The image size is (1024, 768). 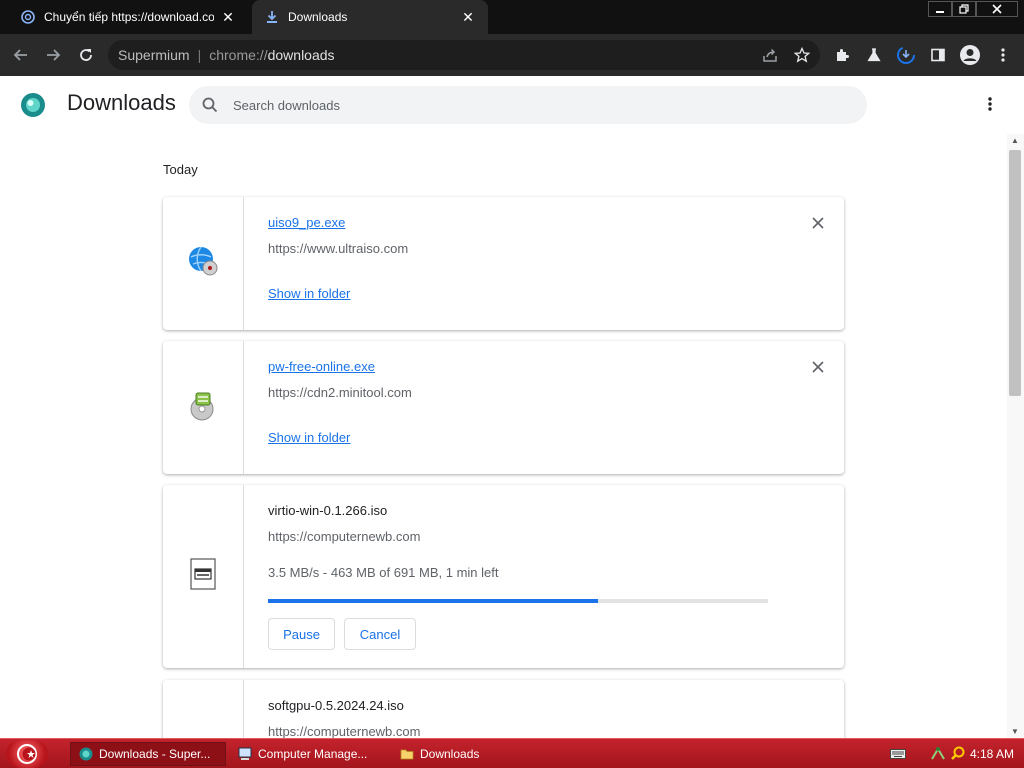 I want to click on computer-management-icon, so click(x=245, y=754).